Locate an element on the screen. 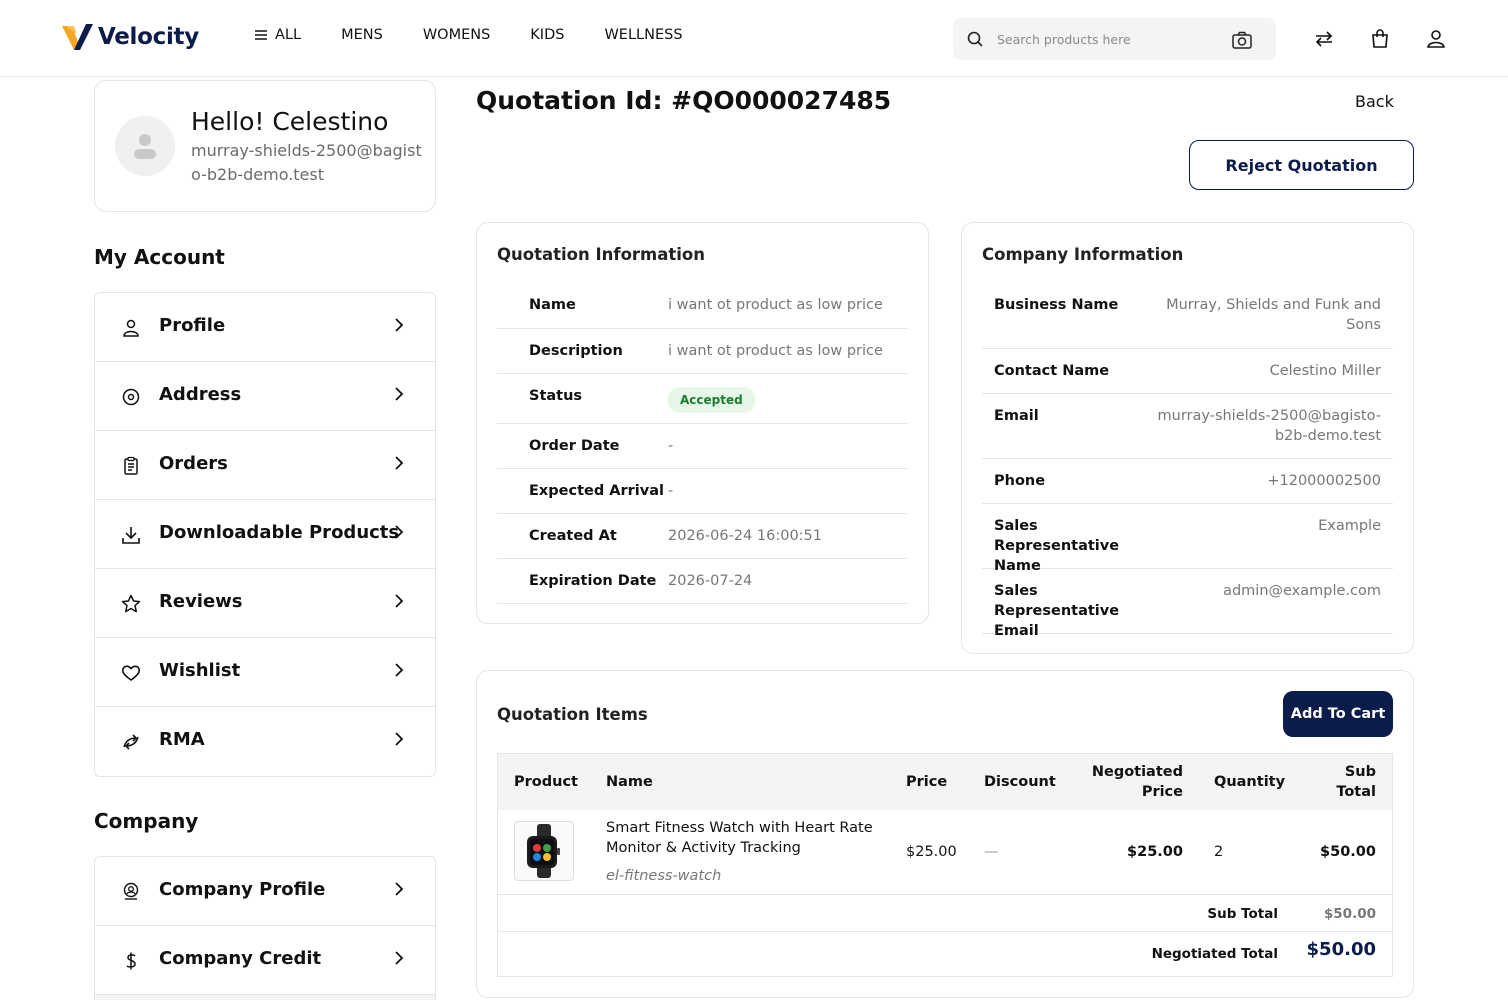 The image size is (1508, 1000). info-row-sales-rep-name: Sales Representative Name Example is located at coordinates (1187, 539).